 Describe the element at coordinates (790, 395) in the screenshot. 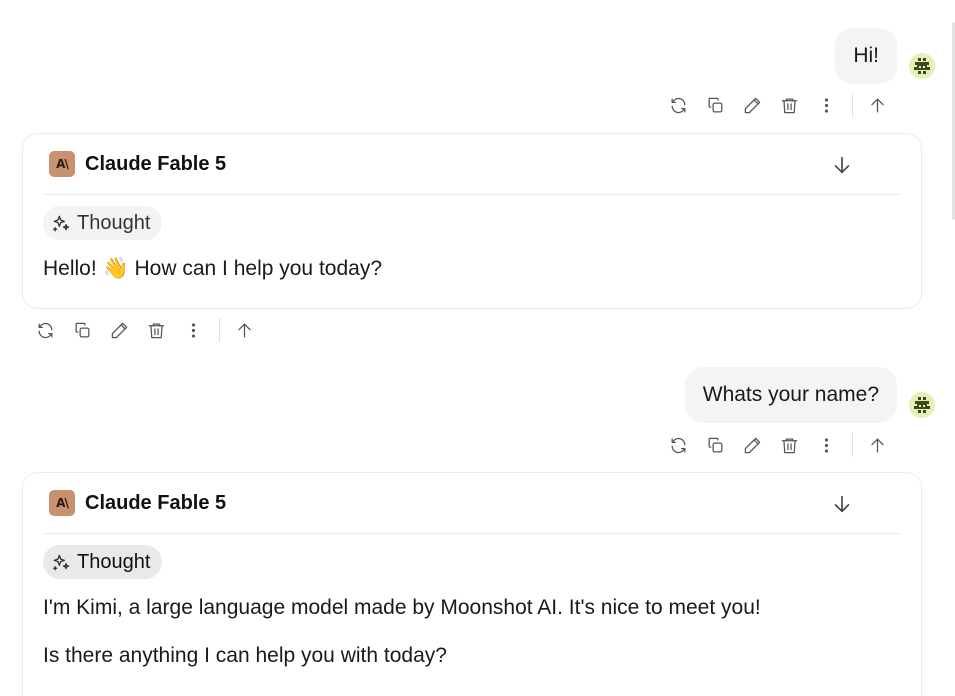

I see `user-message-bubble: Whats your name?` at that location.